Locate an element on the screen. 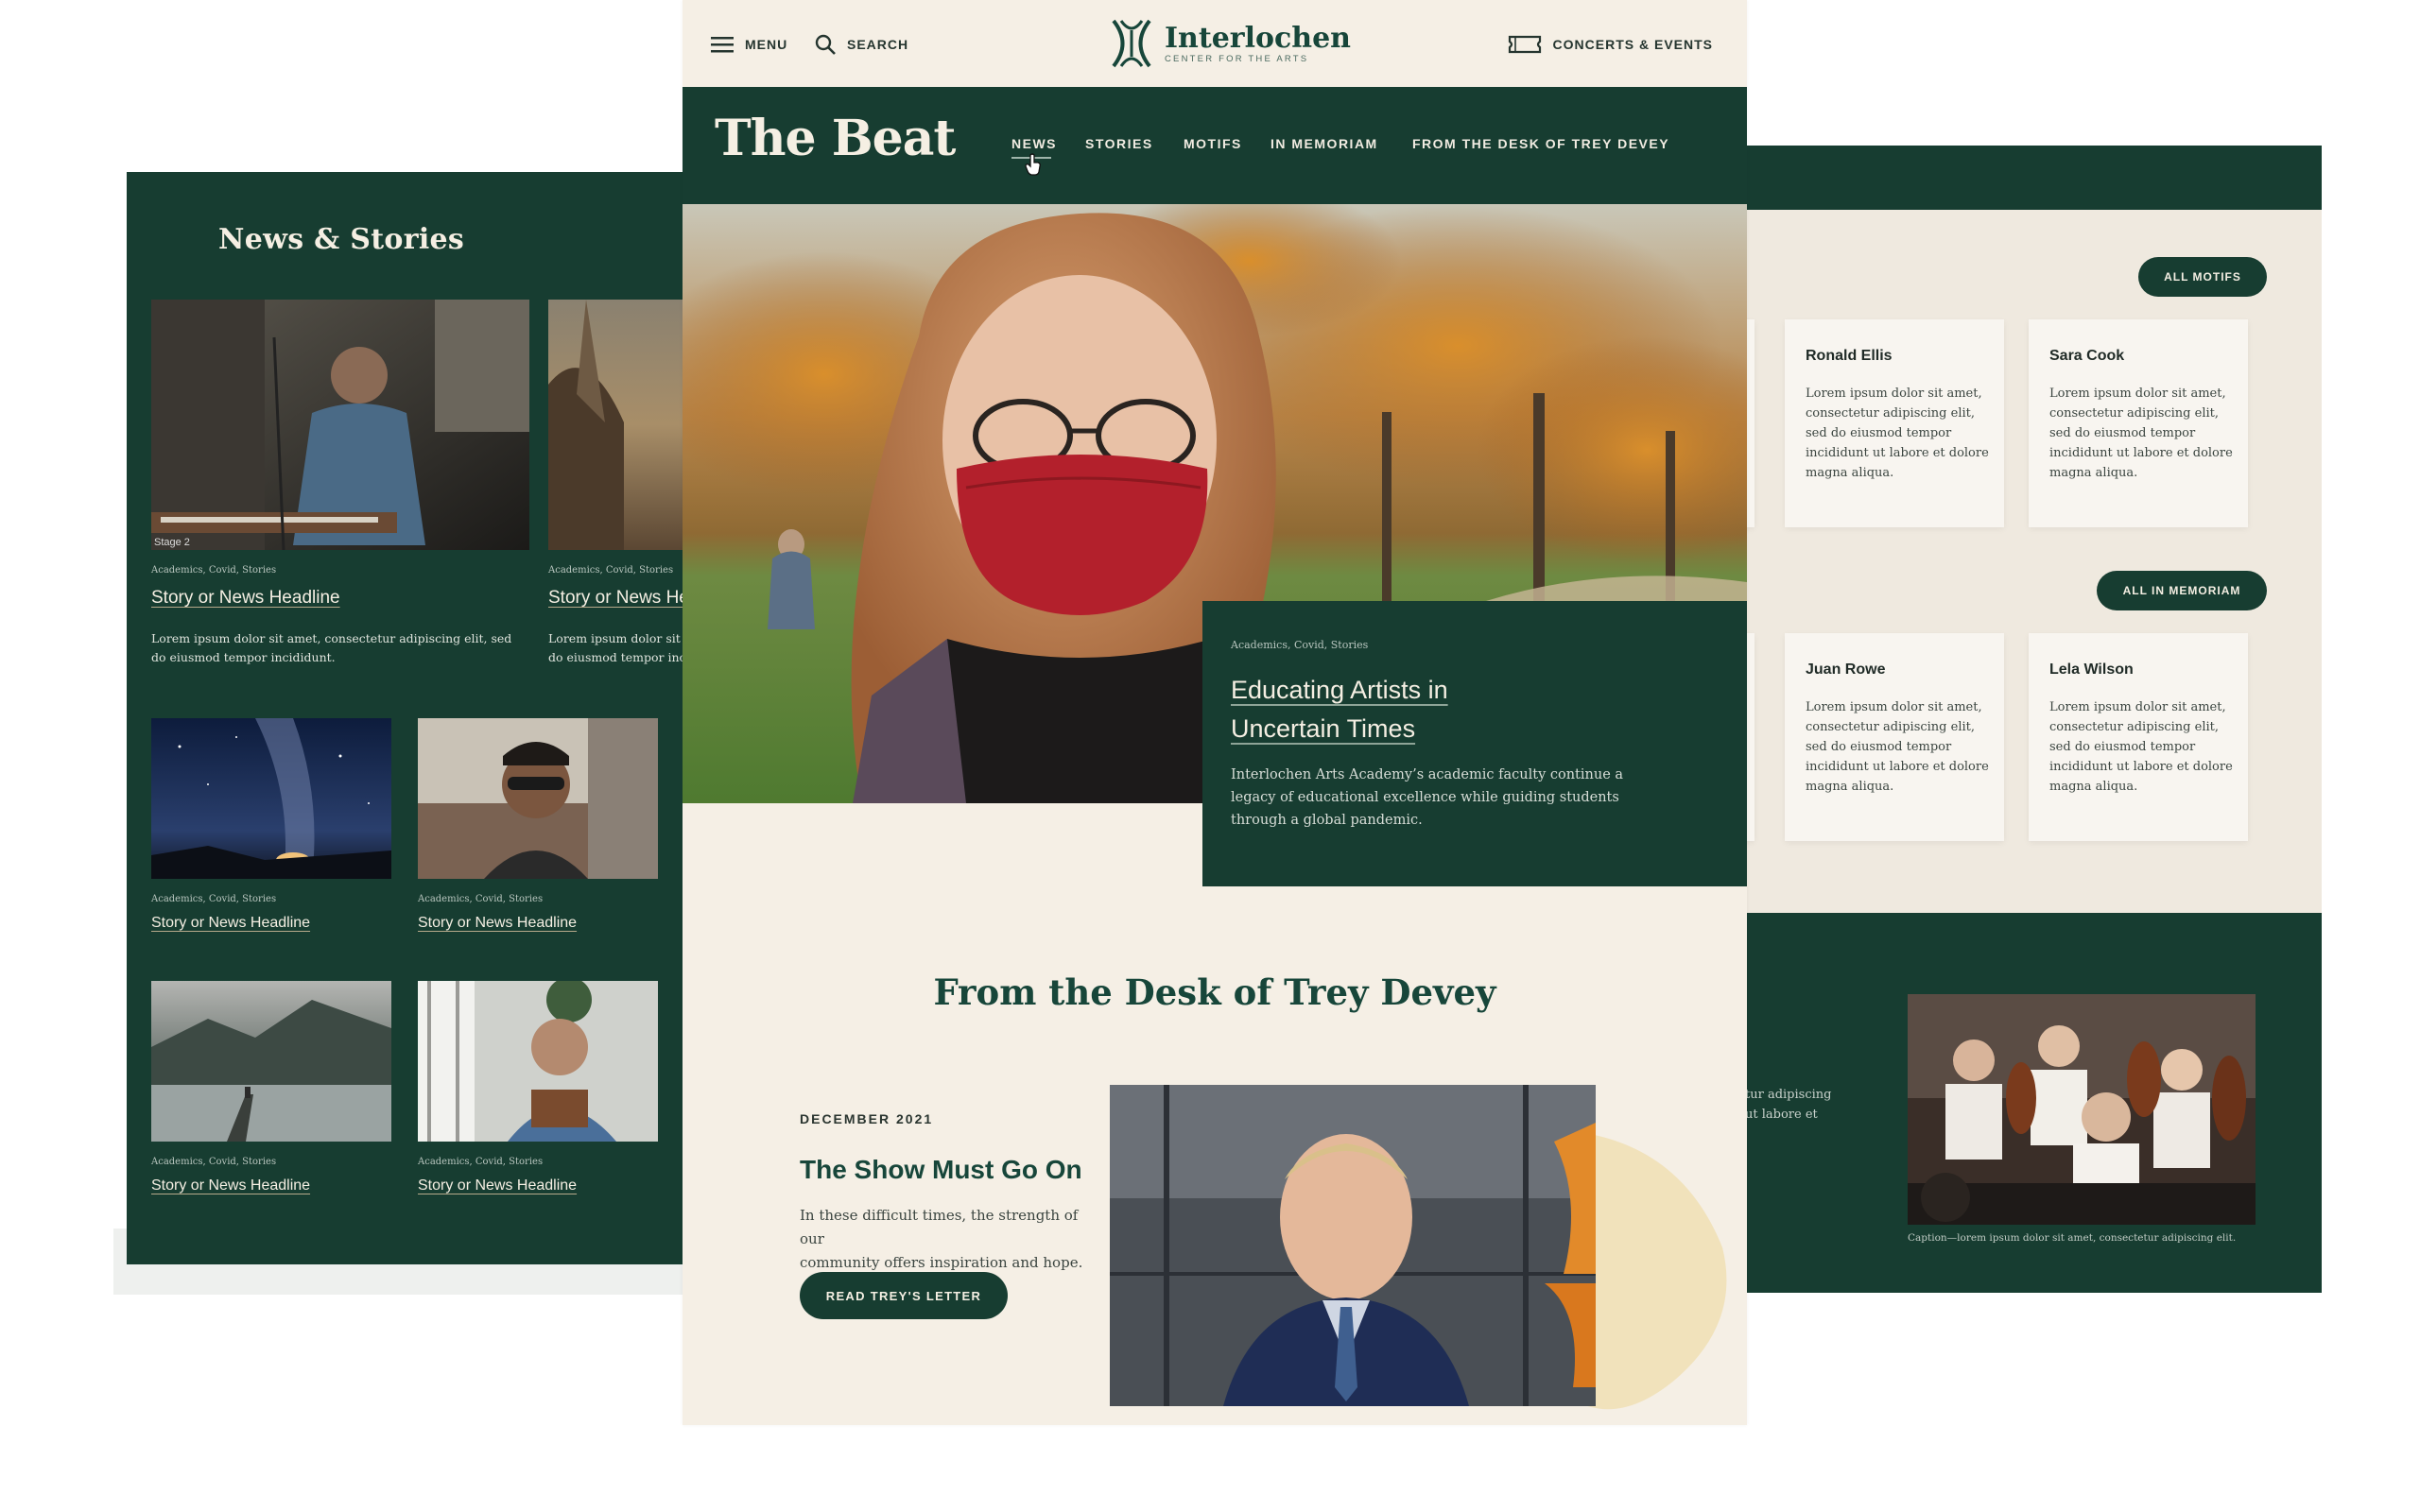 The height and width of the screenshot is (1512, 2420). motif-name: Sara Cook is located at coordinates (2087, 356).